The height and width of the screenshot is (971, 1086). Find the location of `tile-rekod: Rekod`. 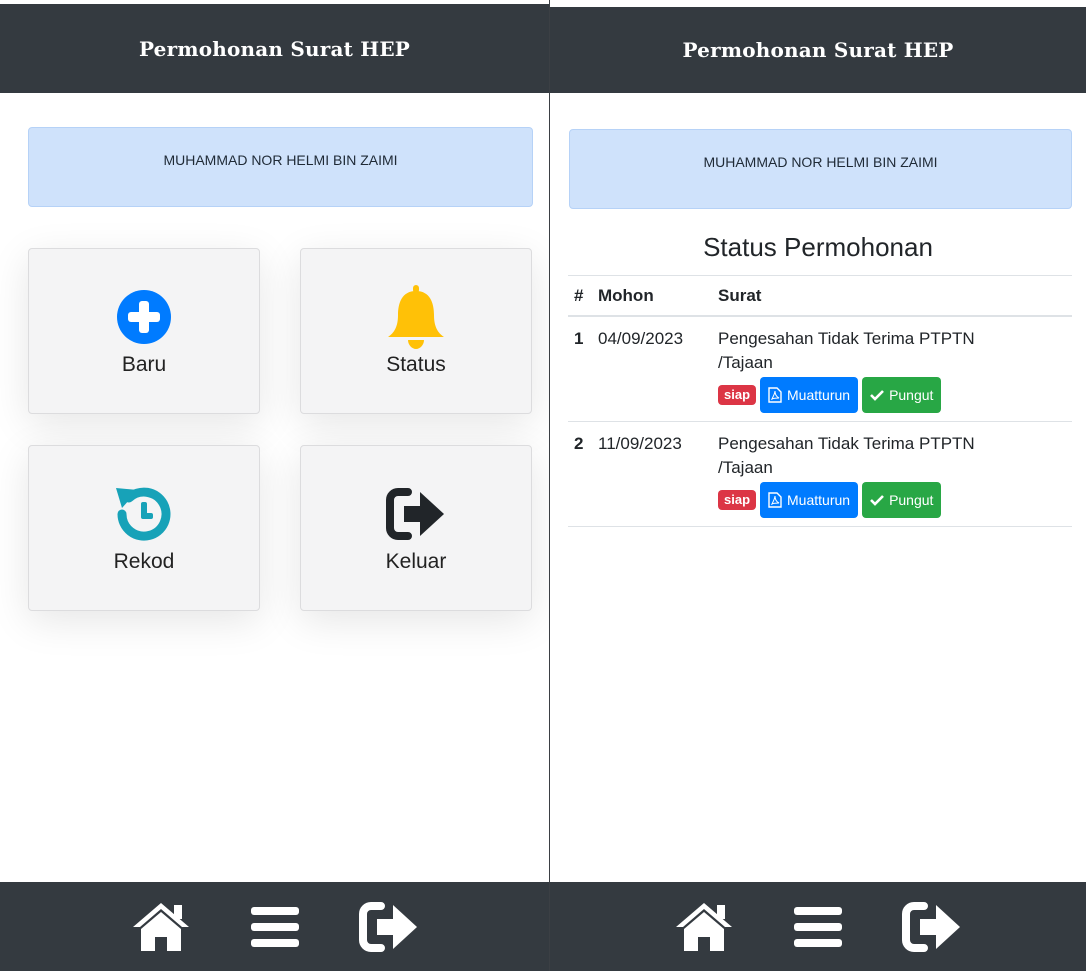

tile-rekod: Rekod is located at coordinates (144, 528).